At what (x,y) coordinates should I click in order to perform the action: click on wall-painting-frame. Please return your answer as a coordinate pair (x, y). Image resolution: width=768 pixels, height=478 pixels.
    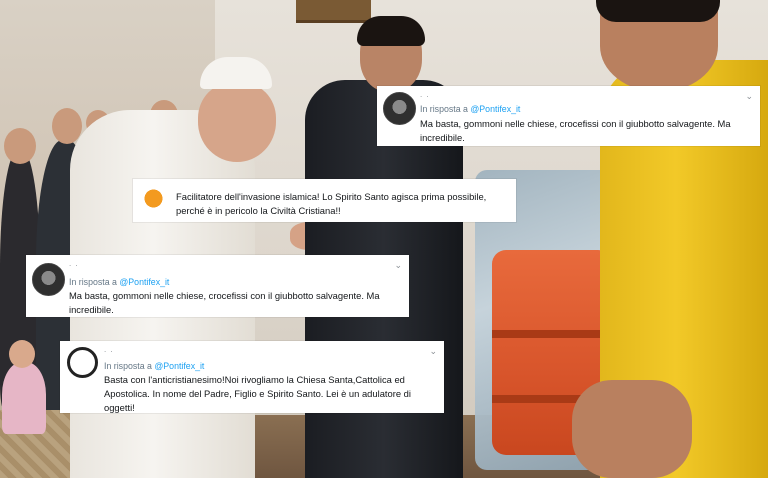
    Looking at the image, I should click on (333, 11).